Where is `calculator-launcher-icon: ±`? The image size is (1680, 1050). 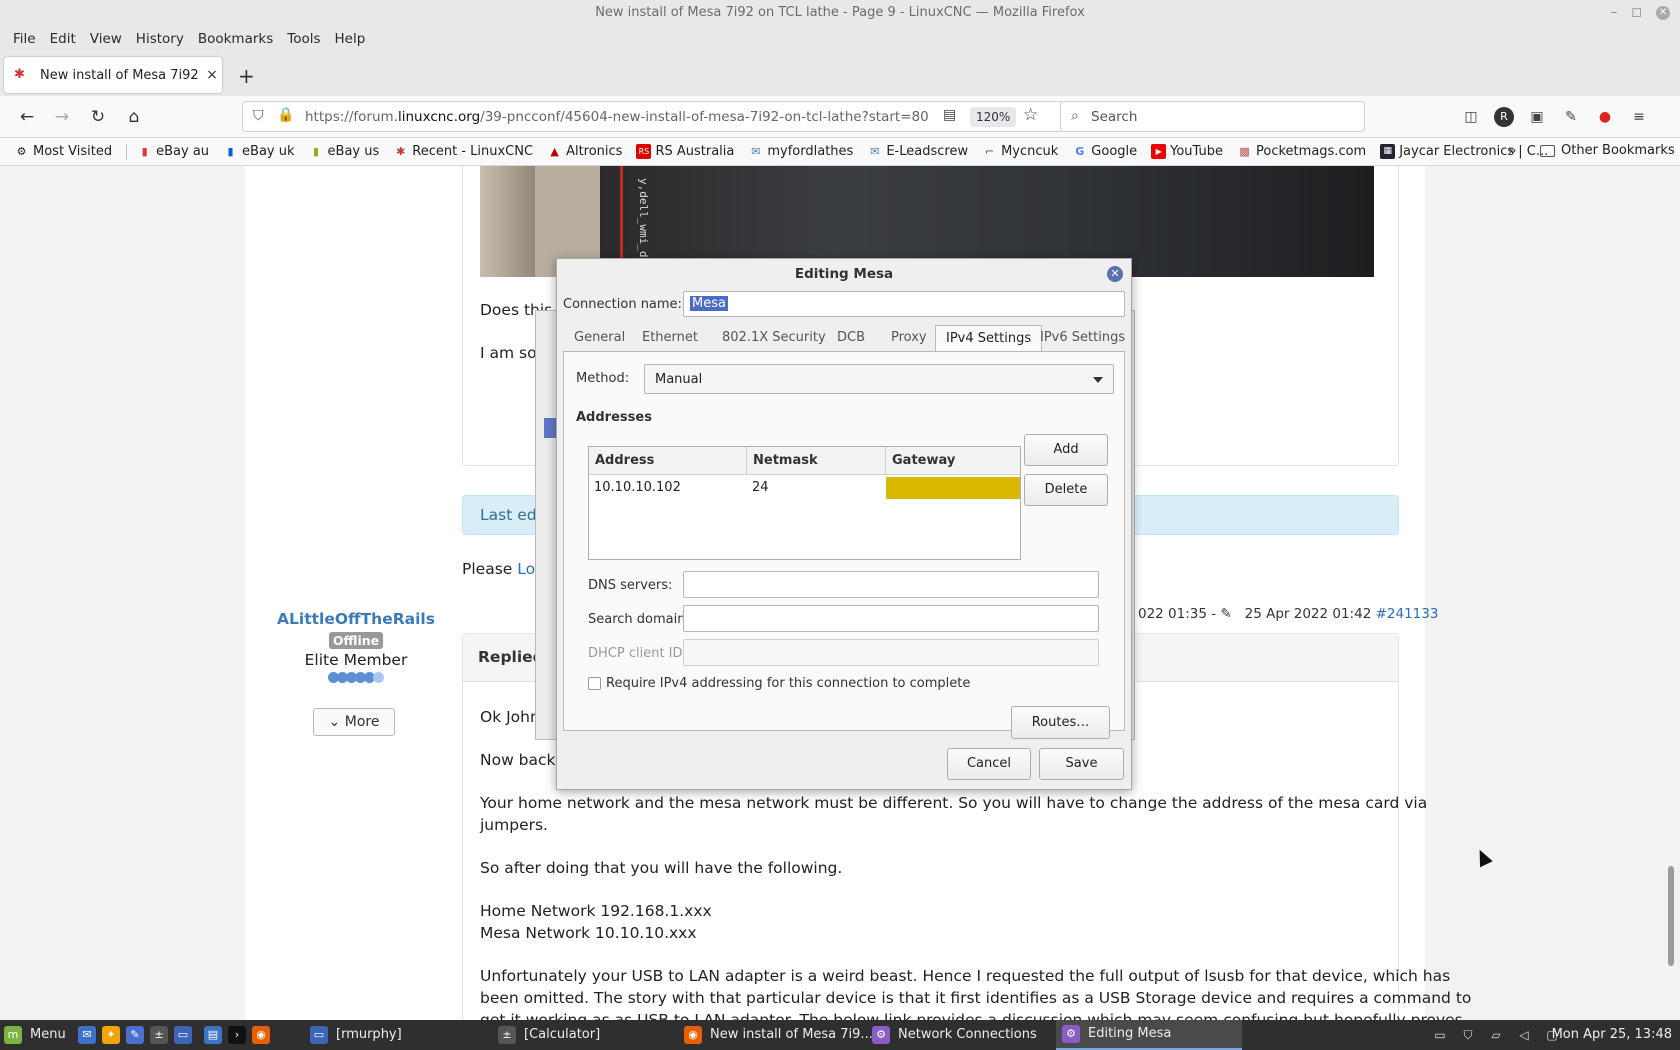
calculator-launcher-icon: ± is located at coordinates (159, 1035).